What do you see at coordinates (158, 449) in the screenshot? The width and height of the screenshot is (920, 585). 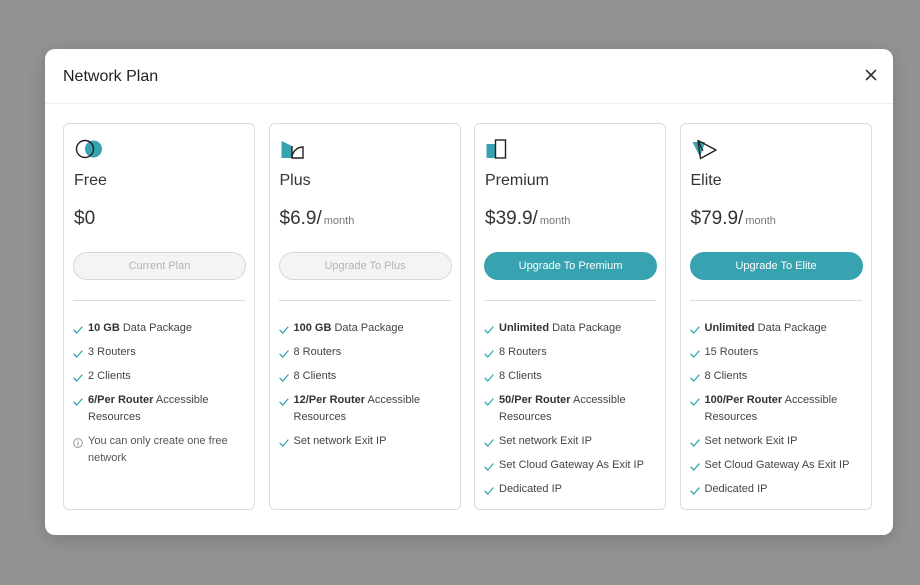 I see `feature-label: You can only create one free network` at bounding box center [158, 449].